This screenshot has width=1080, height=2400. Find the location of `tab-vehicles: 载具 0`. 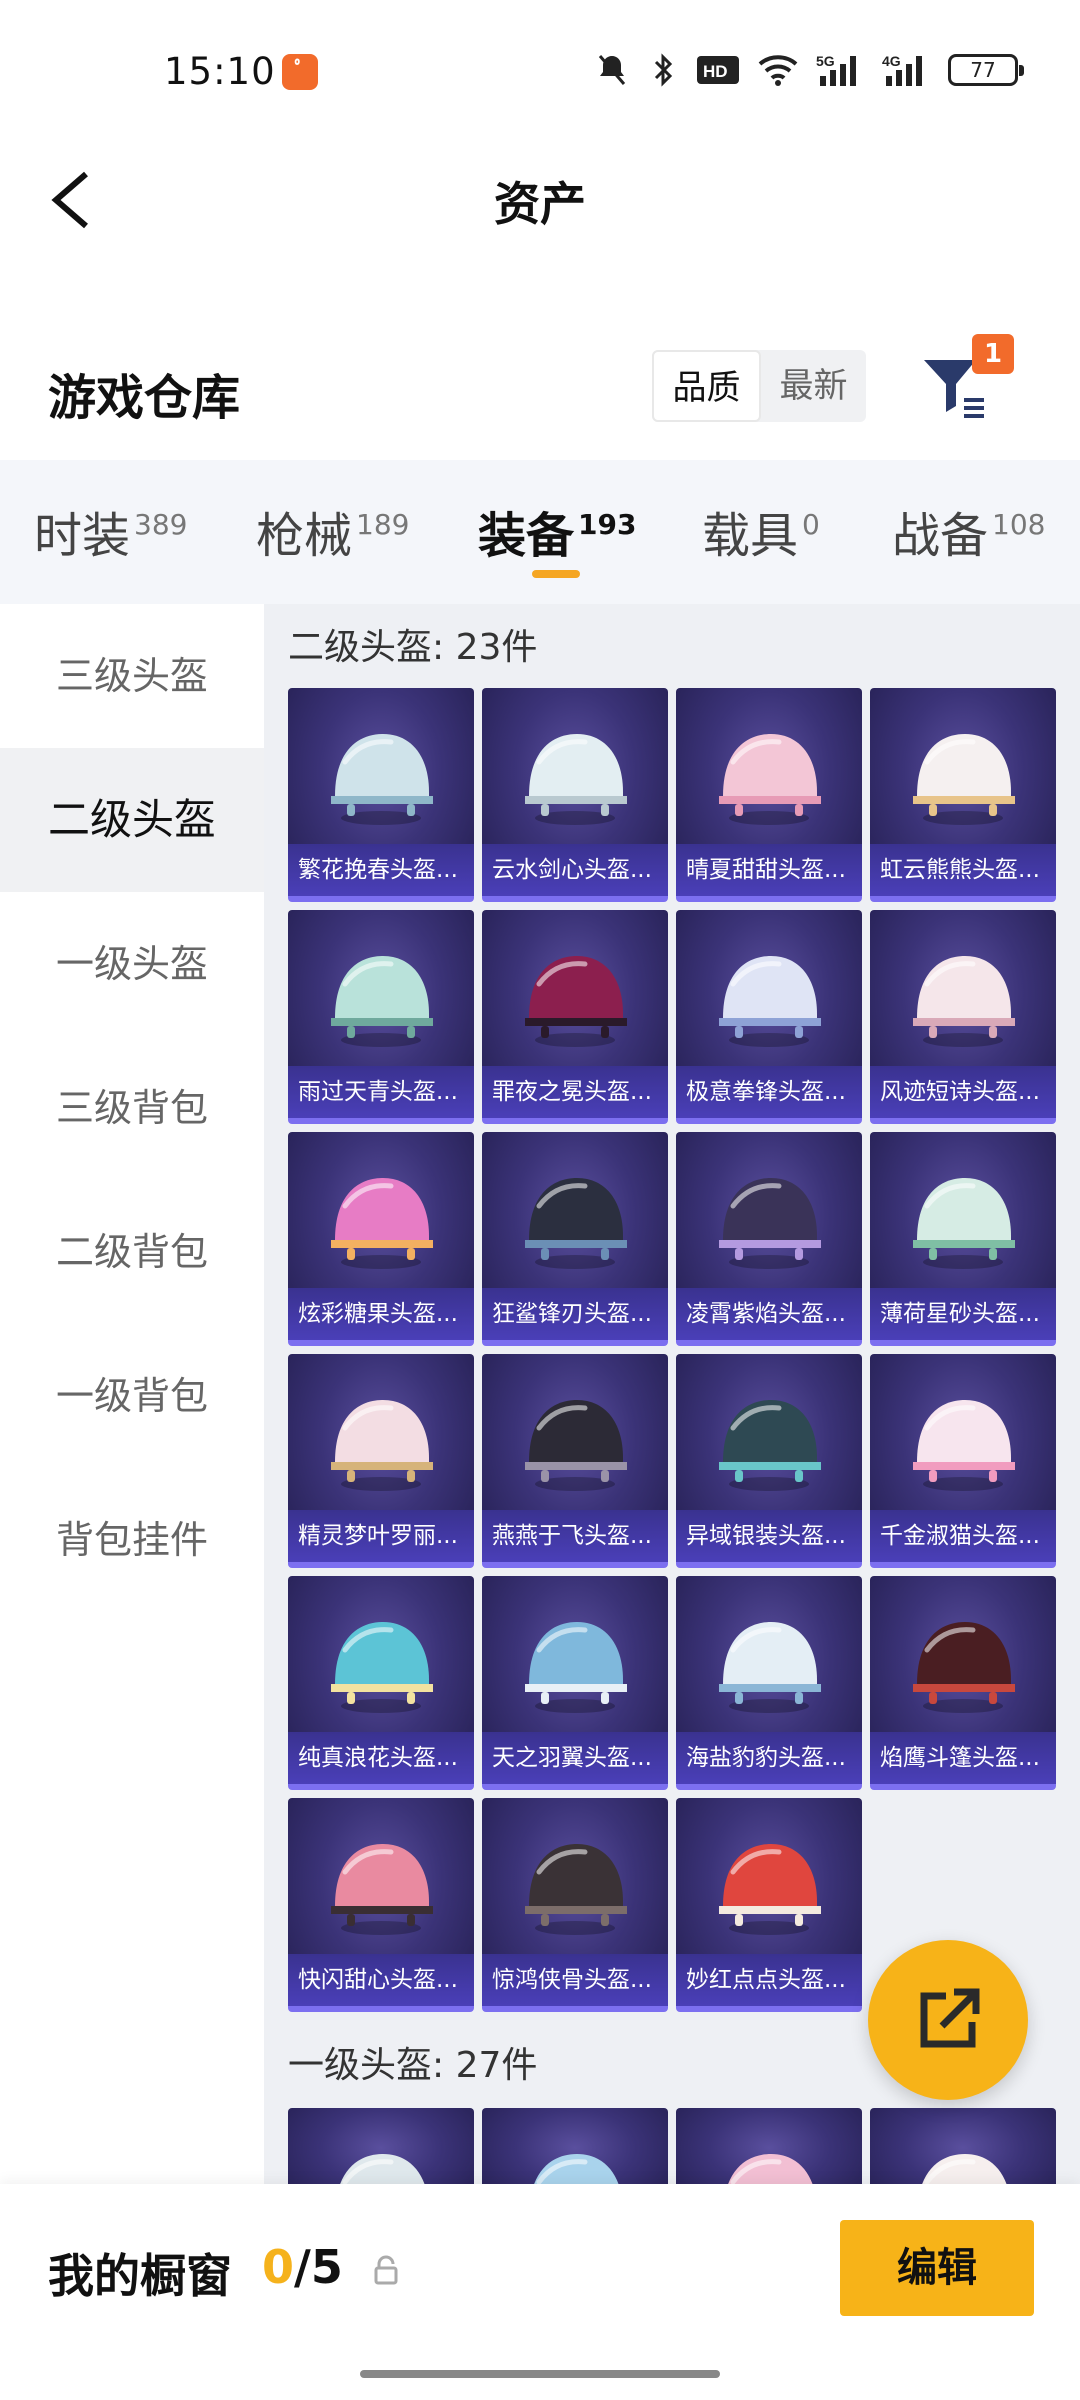

tab-vehicles: 载具 0 is located at coordinates (761, 531).